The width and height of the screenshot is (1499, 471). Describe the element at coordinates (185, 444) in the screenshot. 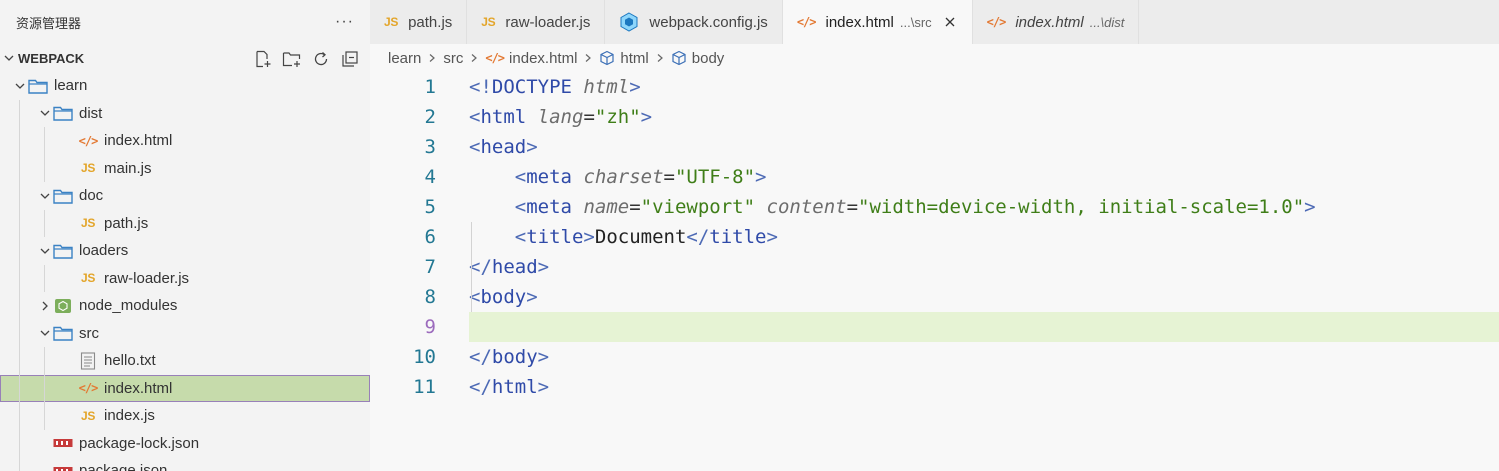

I see `tree-item-package-lock-json: package-lock.json` at that location.